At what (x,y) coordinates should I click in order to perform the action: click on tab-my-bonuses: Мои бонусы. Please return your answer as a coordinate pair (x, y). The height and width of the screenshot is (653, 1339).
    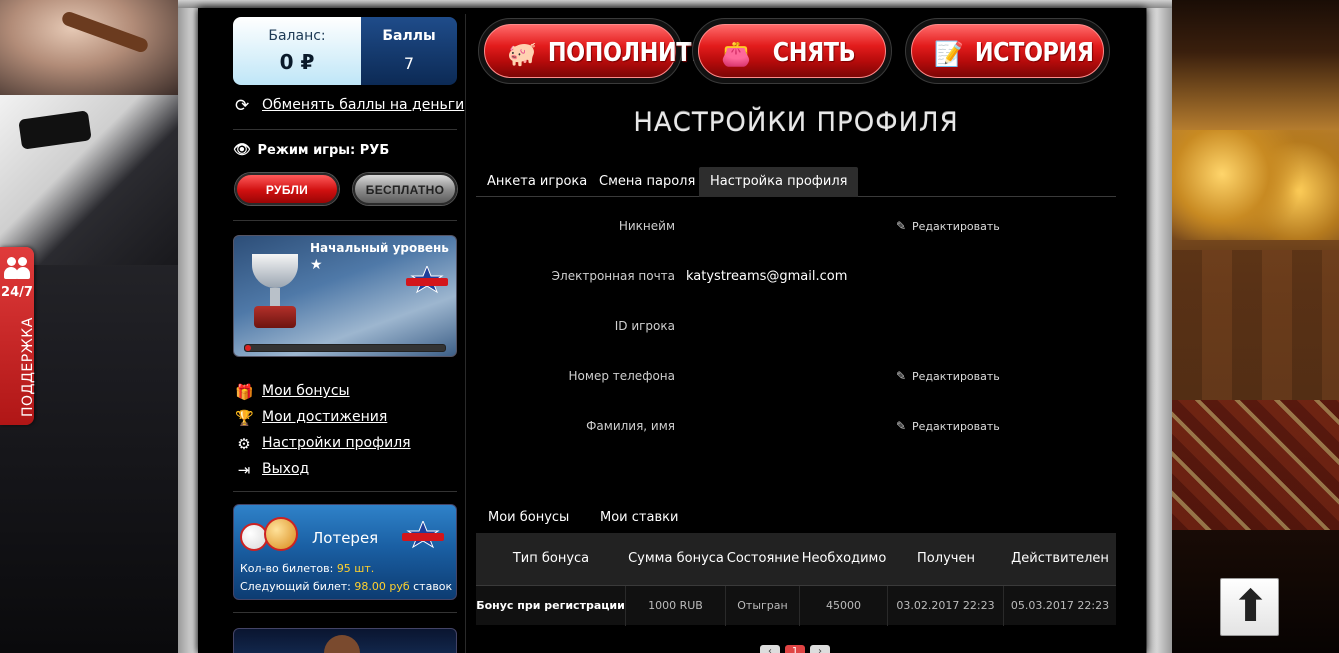
    Looking at the image, I should click on (528, 519).